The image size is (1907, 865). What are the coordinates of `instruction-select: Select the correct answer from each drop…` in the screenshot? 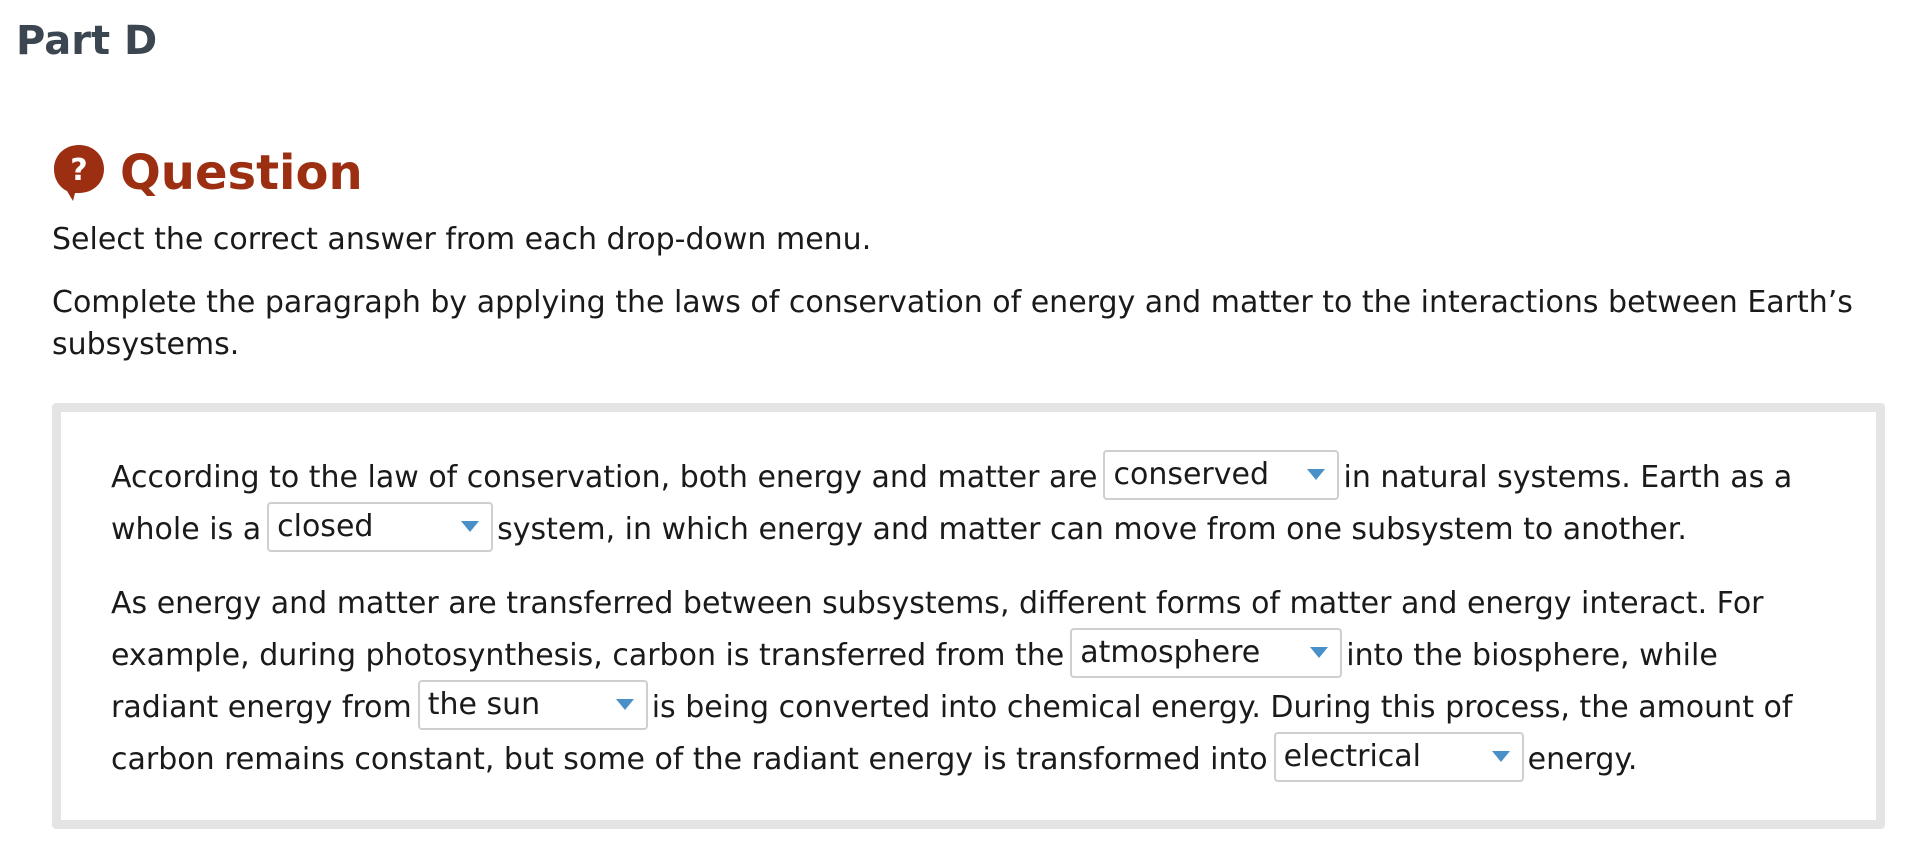 It's located at (462, 239).